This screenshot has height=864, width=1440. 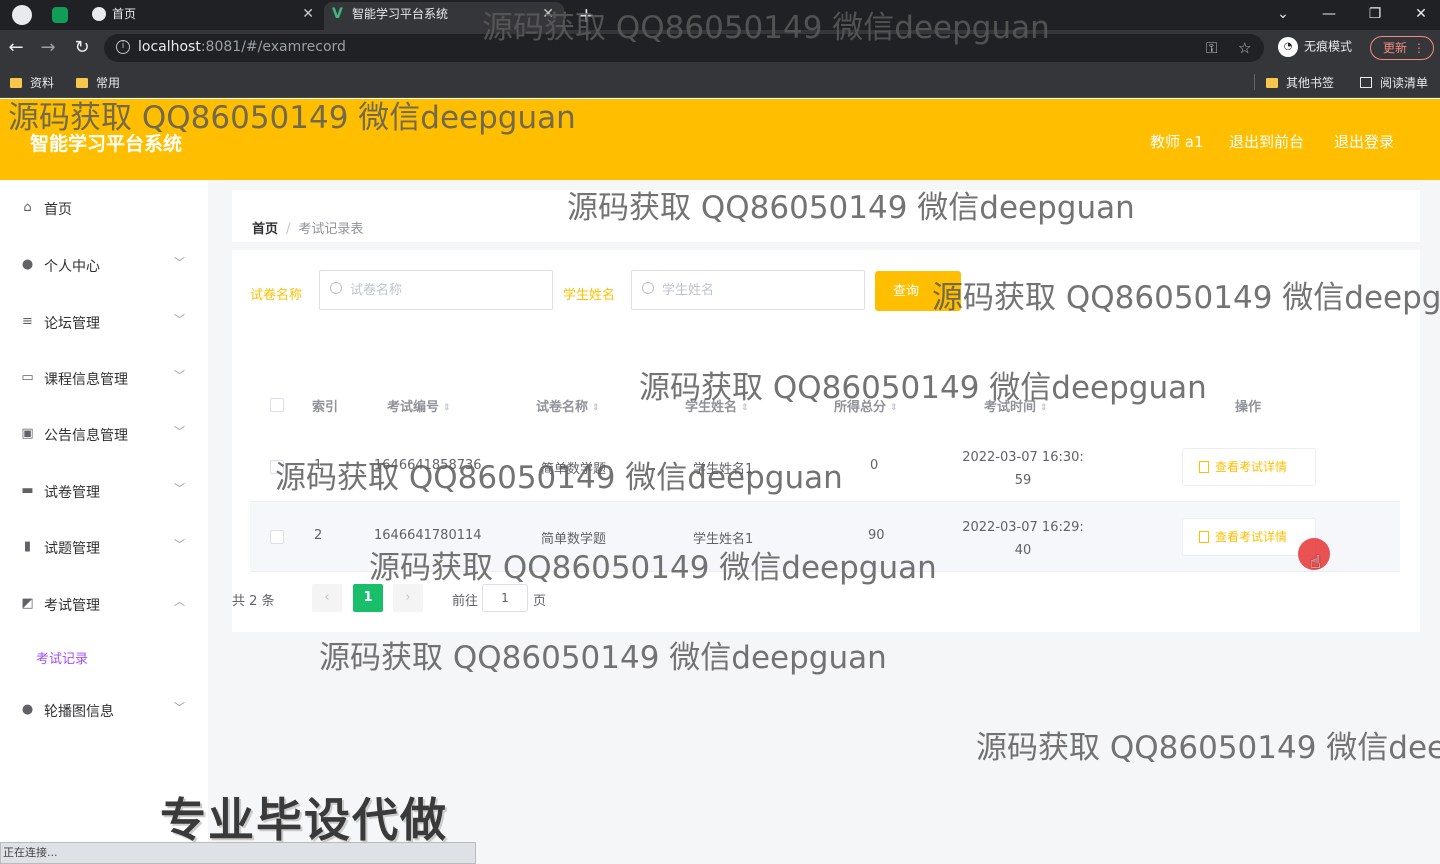 I want to click on star-icon: ☆, so click(x=1244, y=48).